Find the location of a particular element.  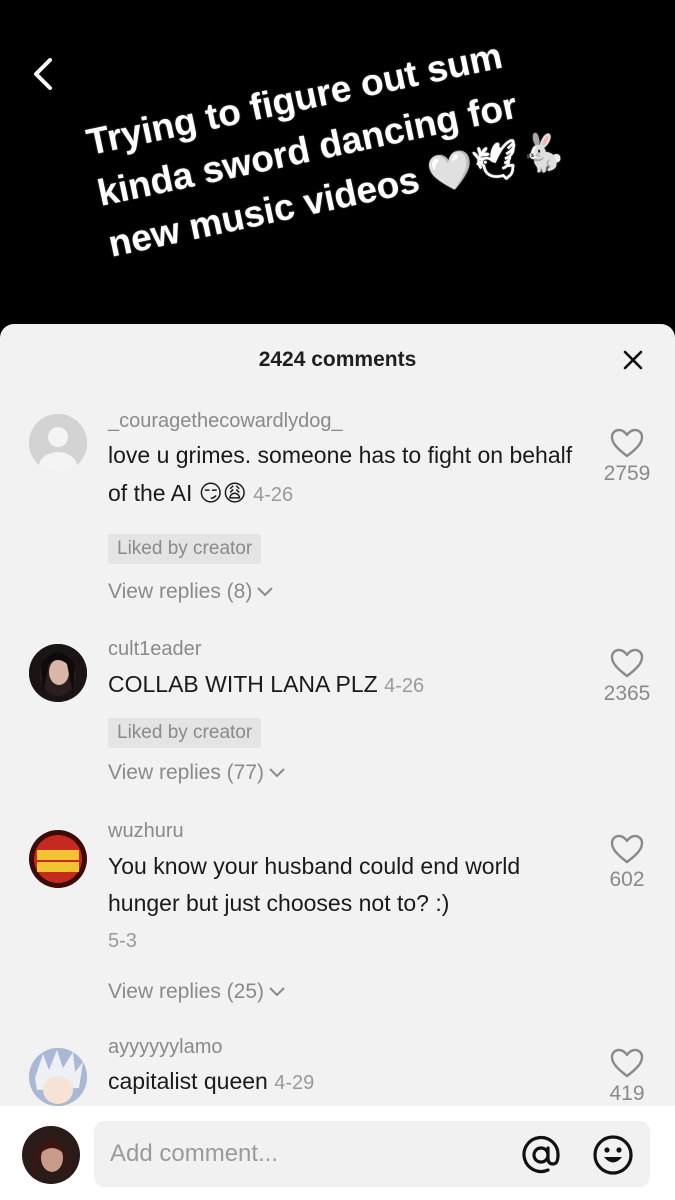

current-user-avatar-image is located at coordinates (51, 1155).